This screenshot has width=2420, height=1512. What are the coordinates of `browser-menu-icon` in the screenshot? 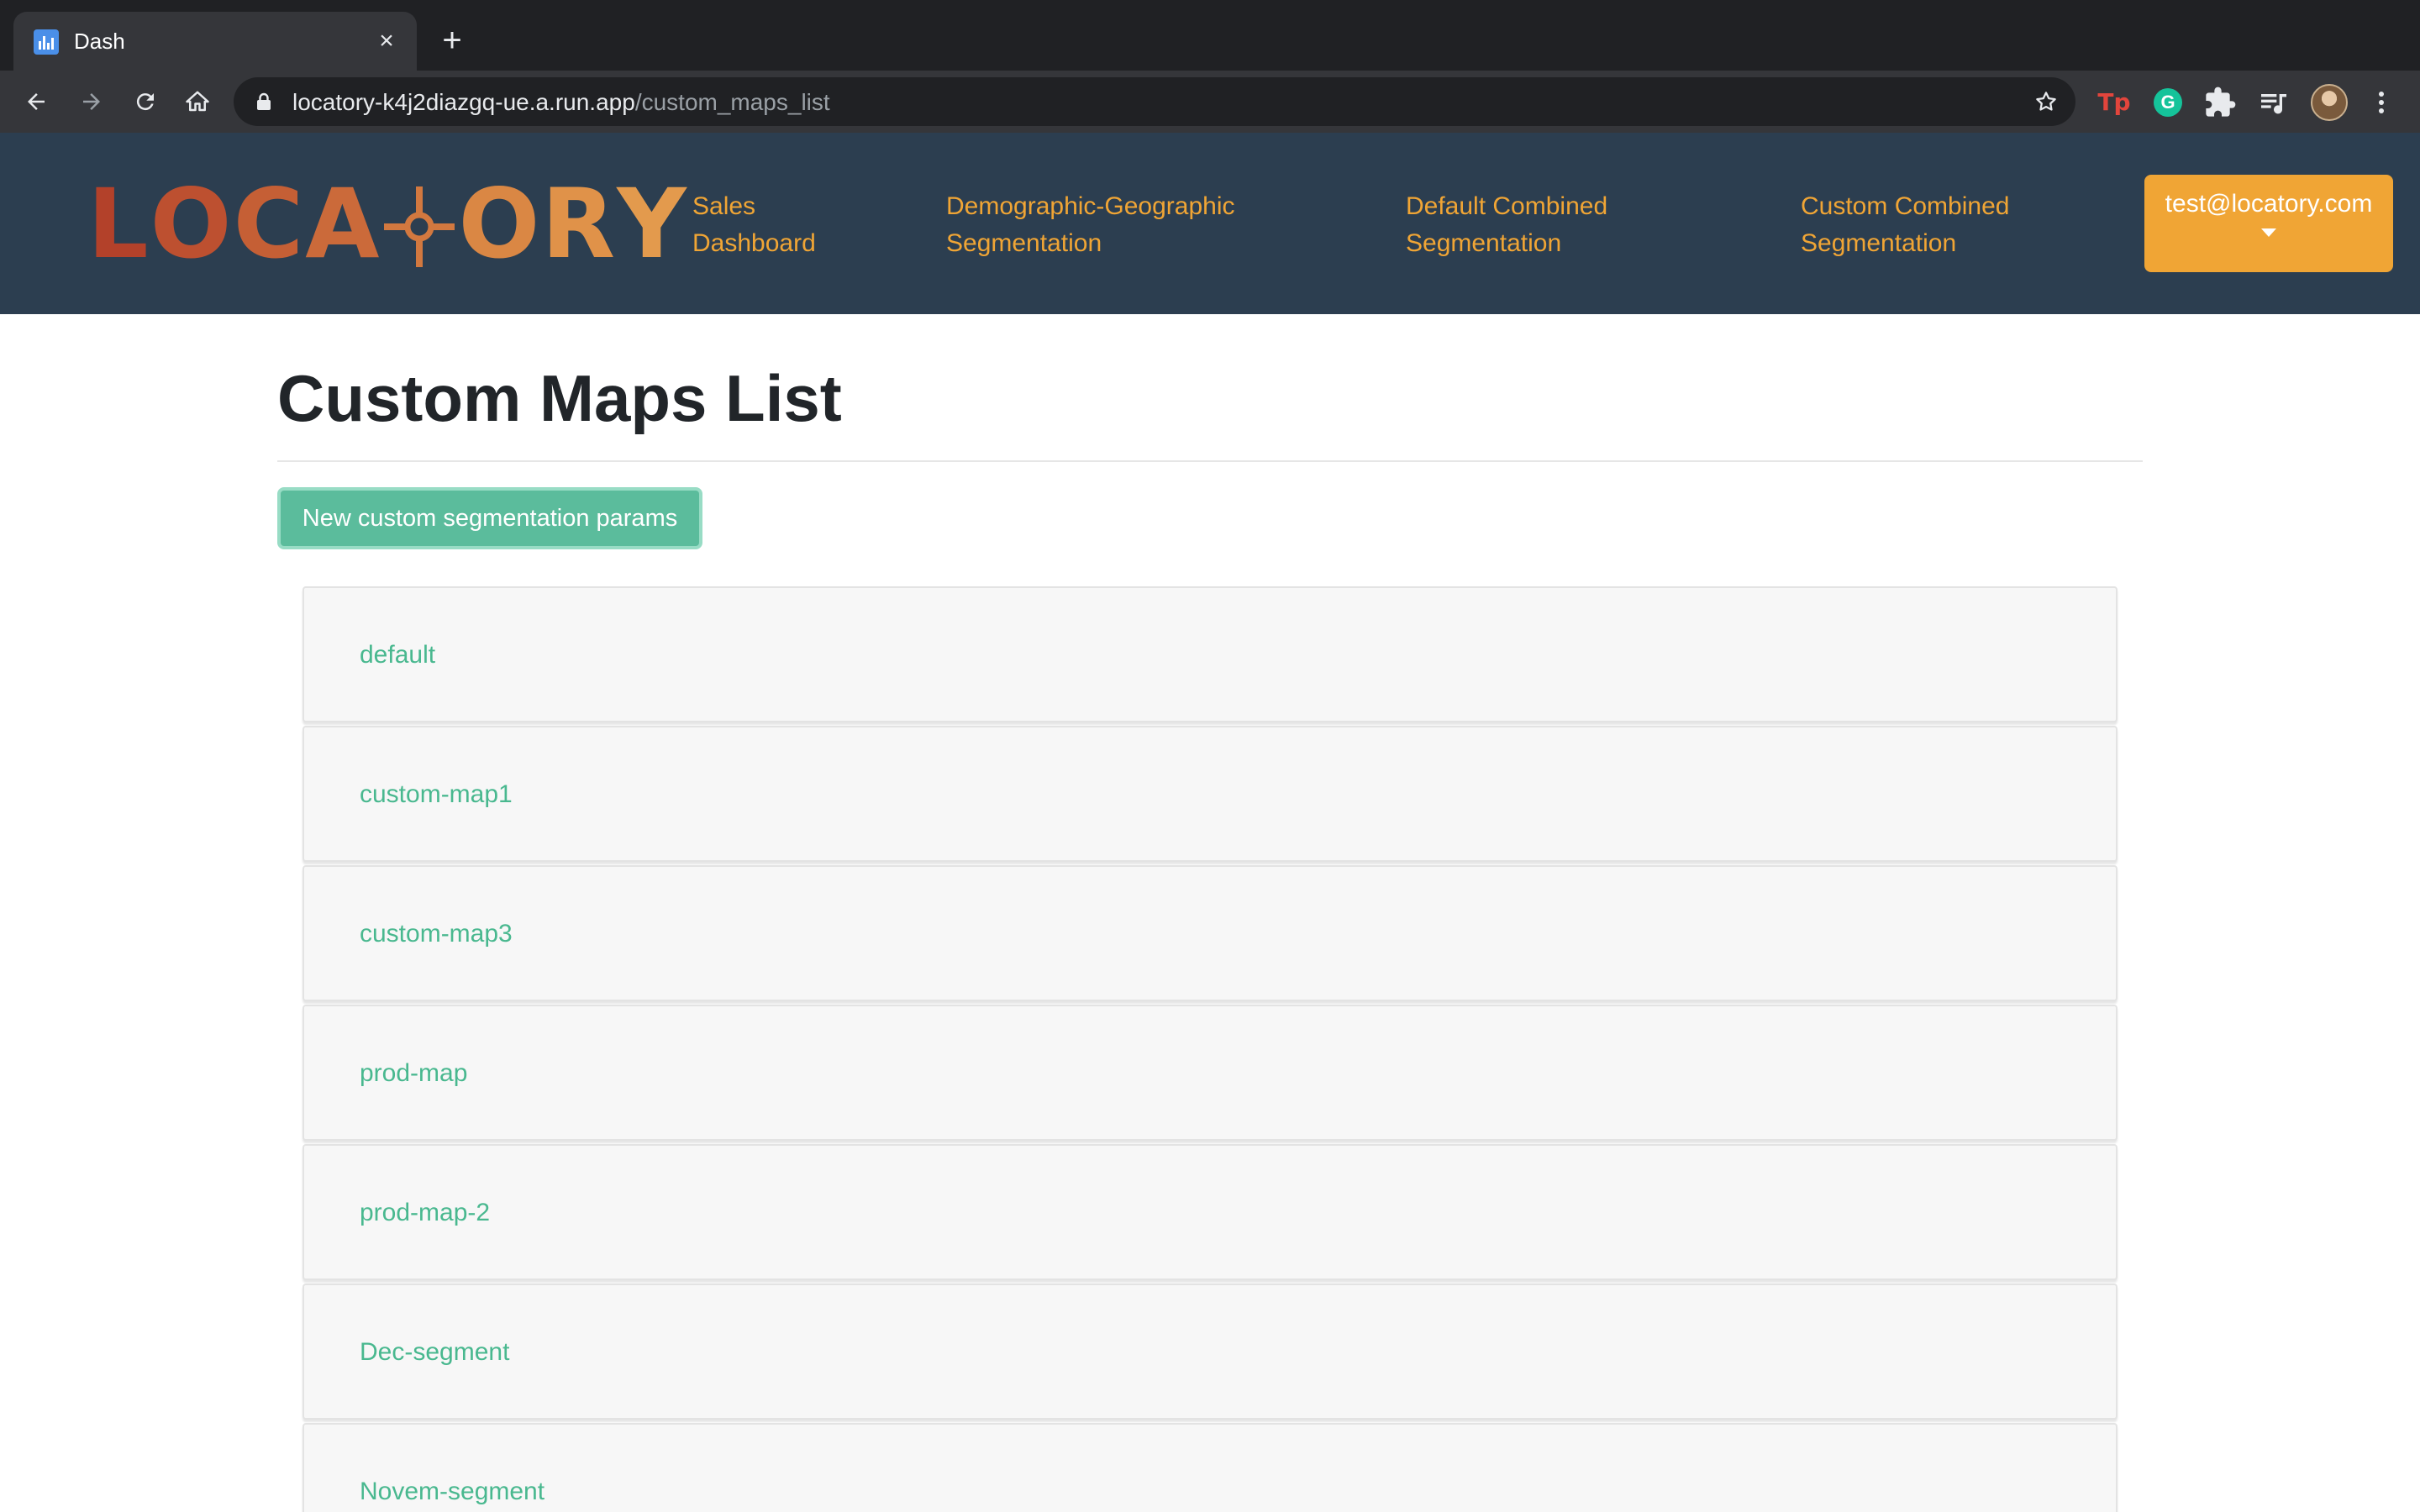 It's located at (2382, 102).